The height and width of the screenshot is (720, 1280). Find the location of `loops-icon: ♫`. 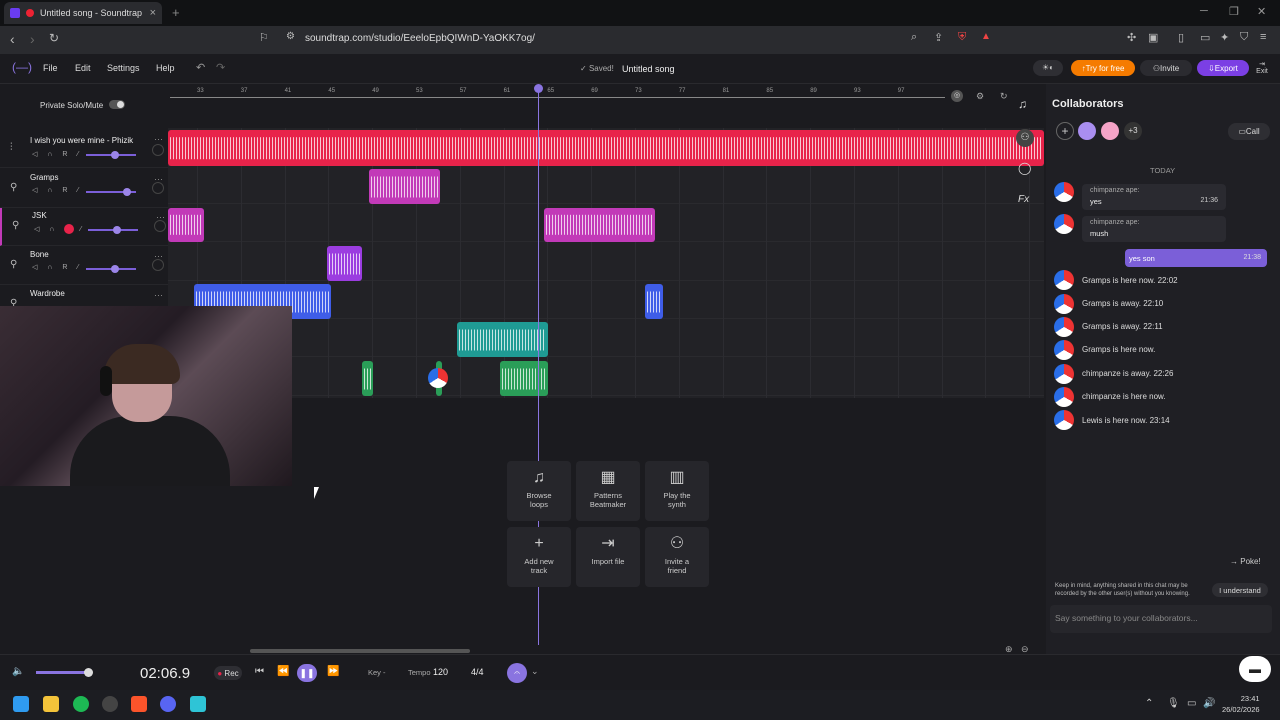

loops-icon: ♫ is located at coordinates (1022, 104).